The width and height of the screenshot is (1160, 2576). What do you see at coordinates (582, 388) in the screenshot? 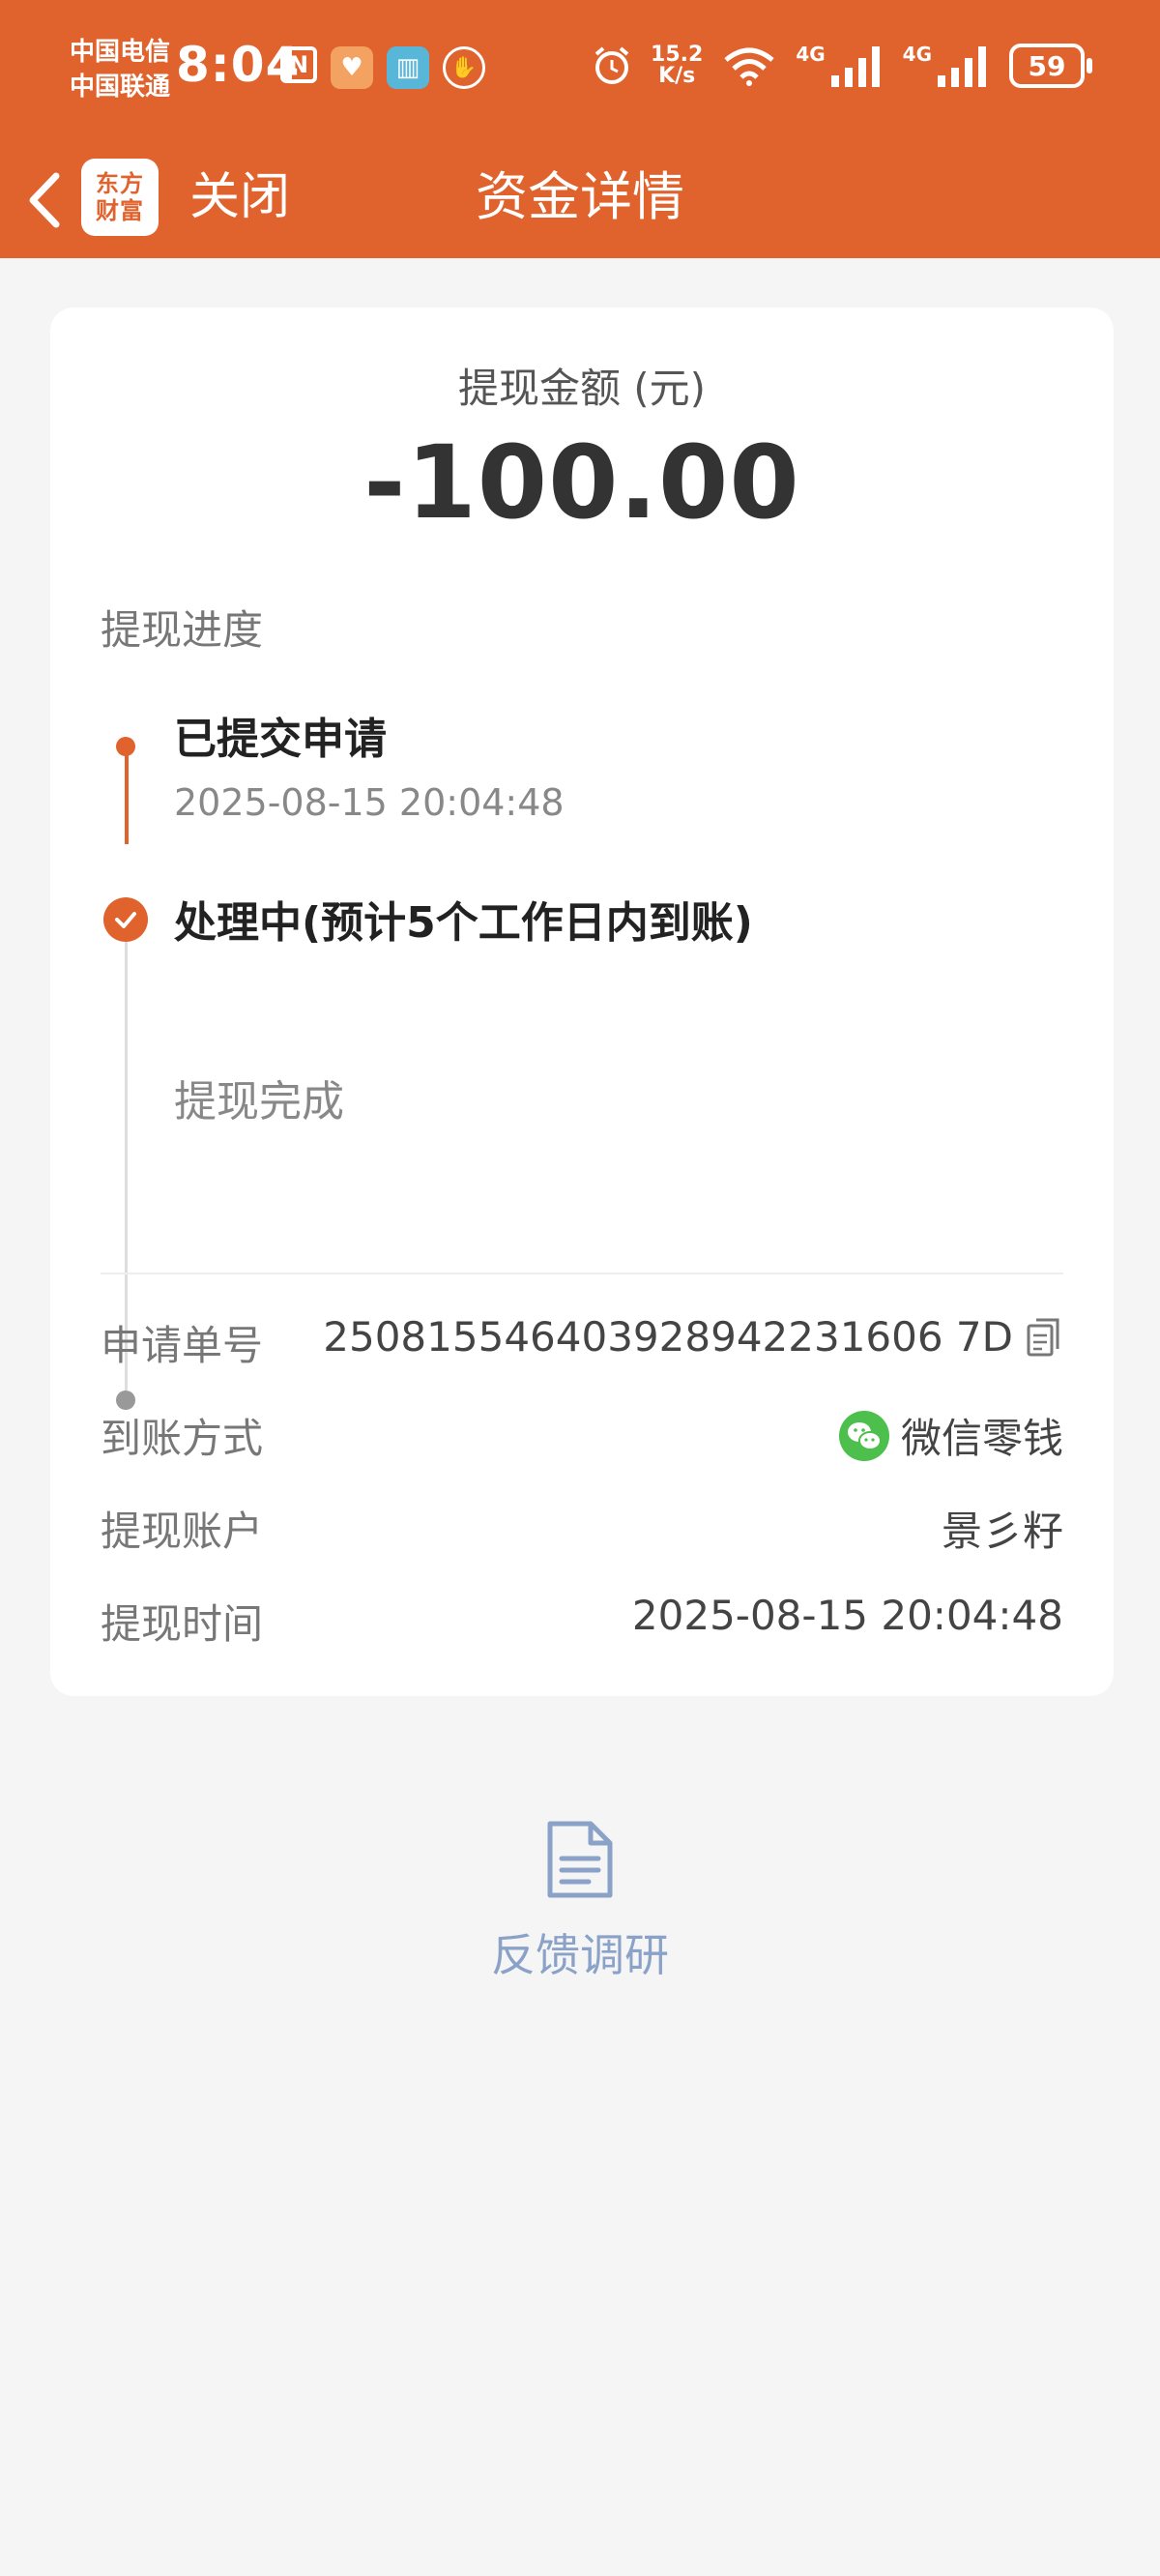
I see `amount-label: 提现金额 (元)` at bounding box center [582, 388].